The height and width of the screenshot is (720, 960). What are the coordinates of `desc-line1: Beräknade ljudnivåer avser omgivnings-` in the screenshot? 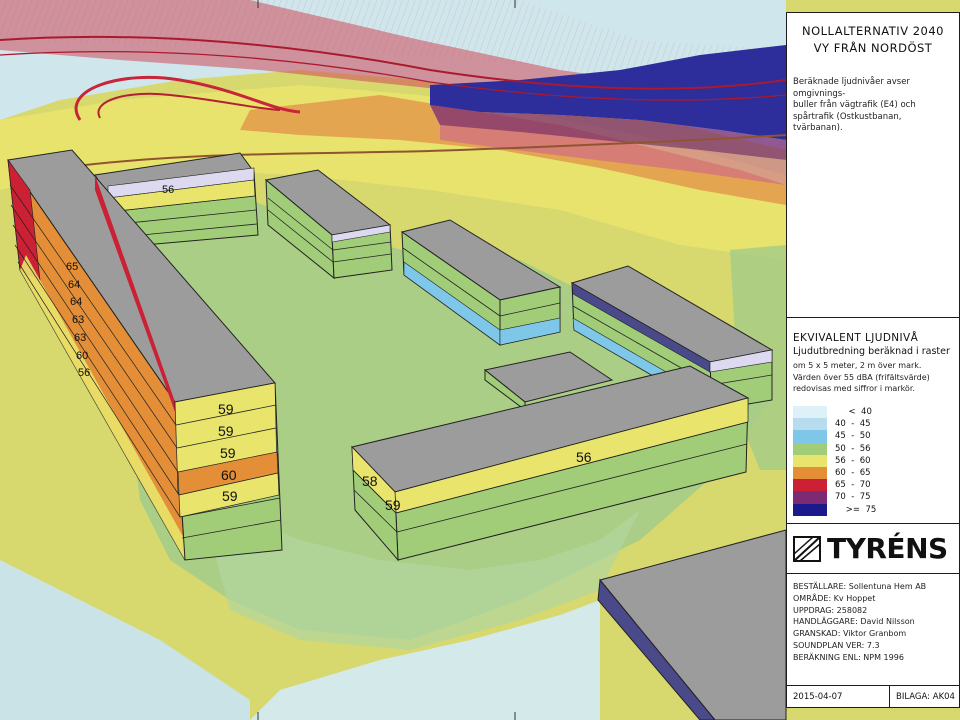 It's located at (851, 88).